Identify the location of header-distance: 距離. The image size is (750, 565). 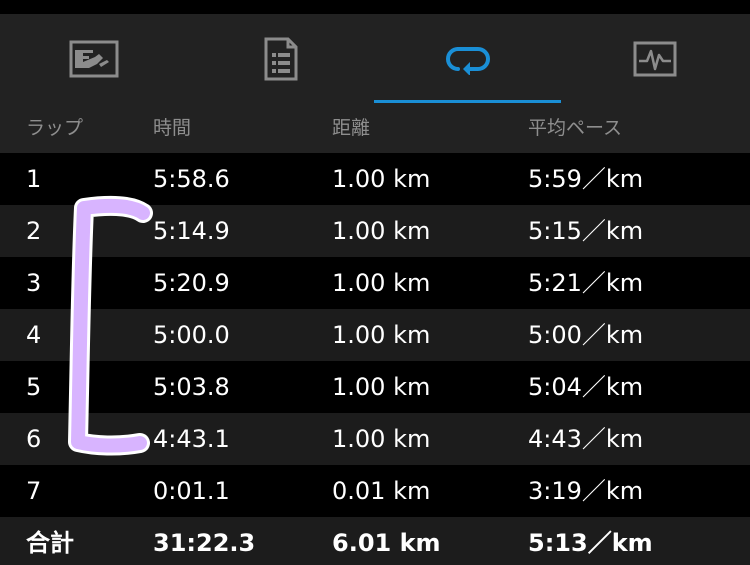
(351, 128).